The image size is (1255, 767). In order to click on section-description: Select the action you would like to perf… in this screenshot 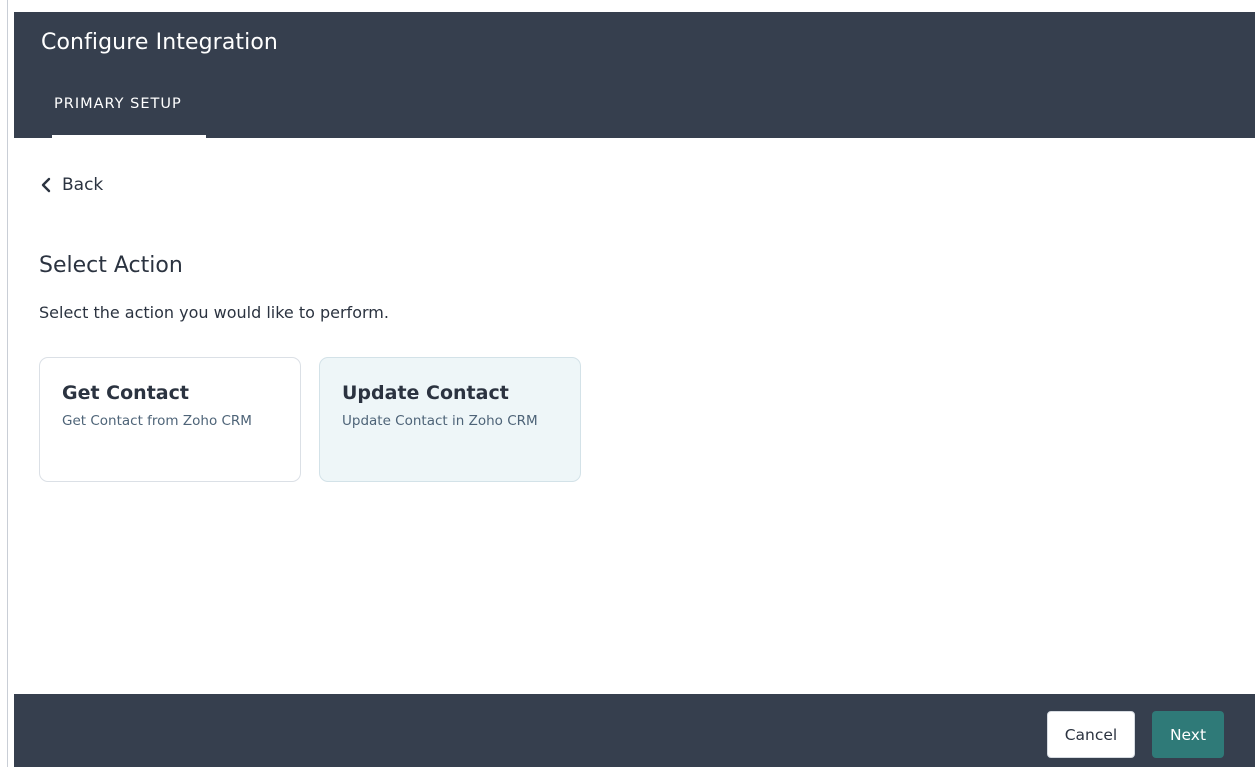, I will do `click(214, 312)`.